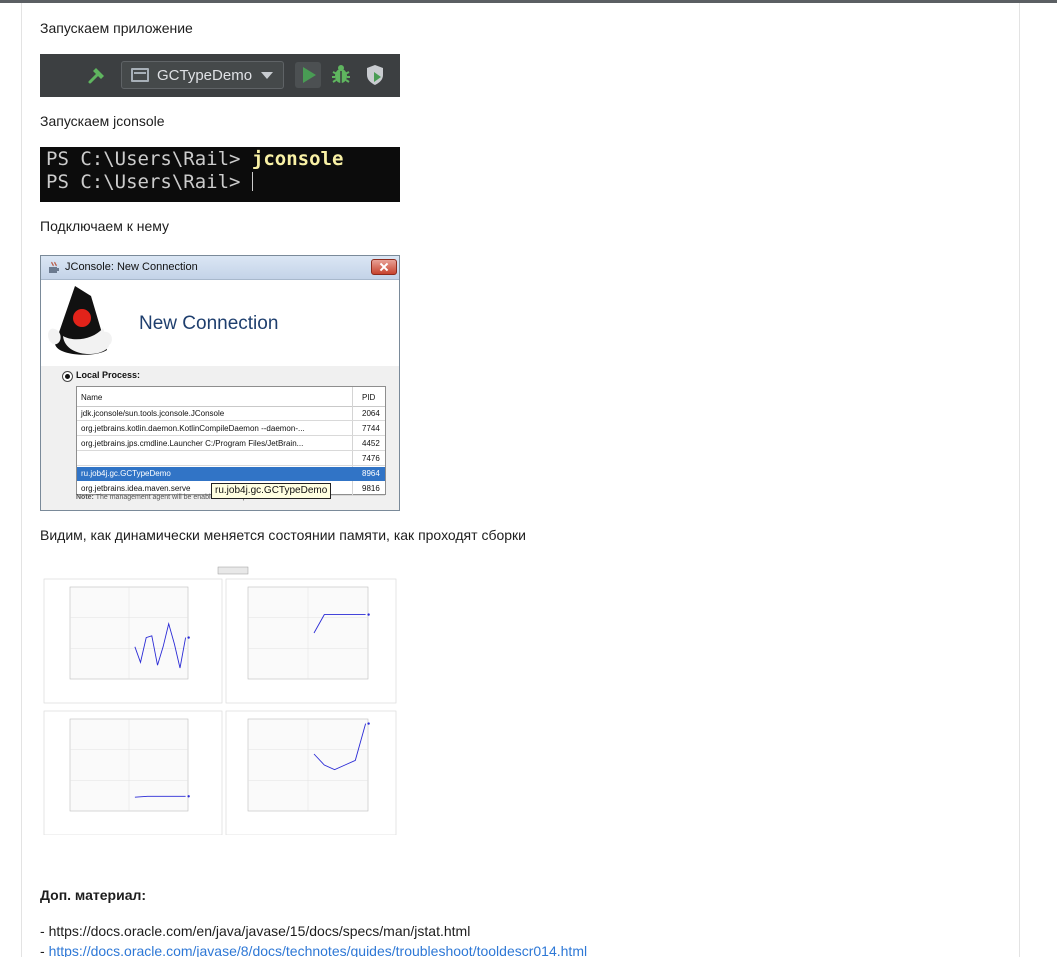 The width and height of the screenshot is (1057, 957). I want to click on process-table-header: Name PID, so click(231, 397).